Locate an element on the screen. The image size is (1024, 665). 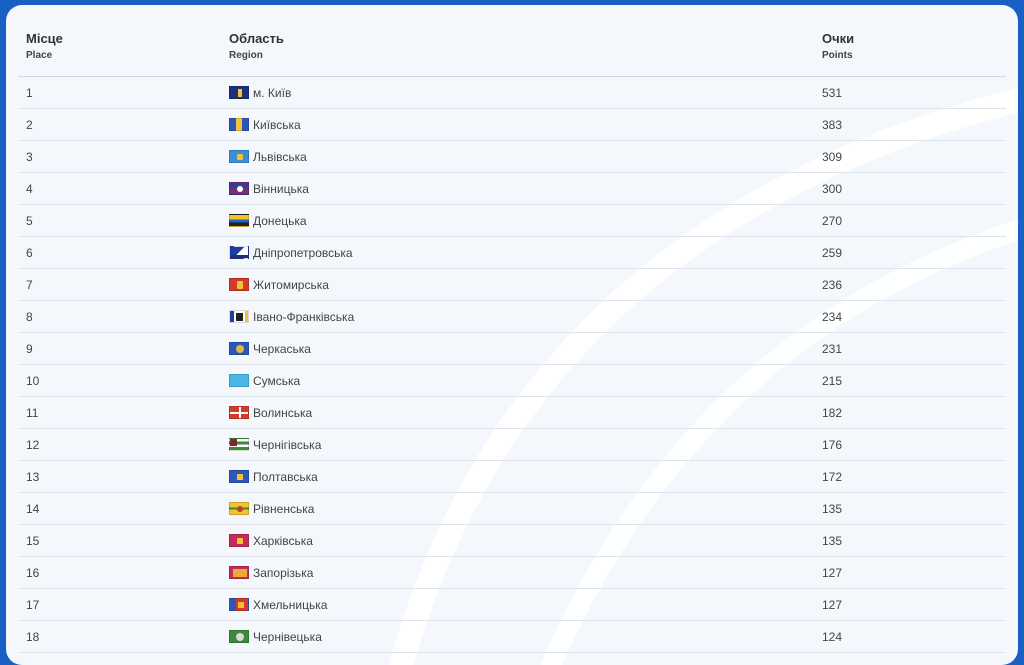
points-cell: 124 is located at coordinates (832, 637).